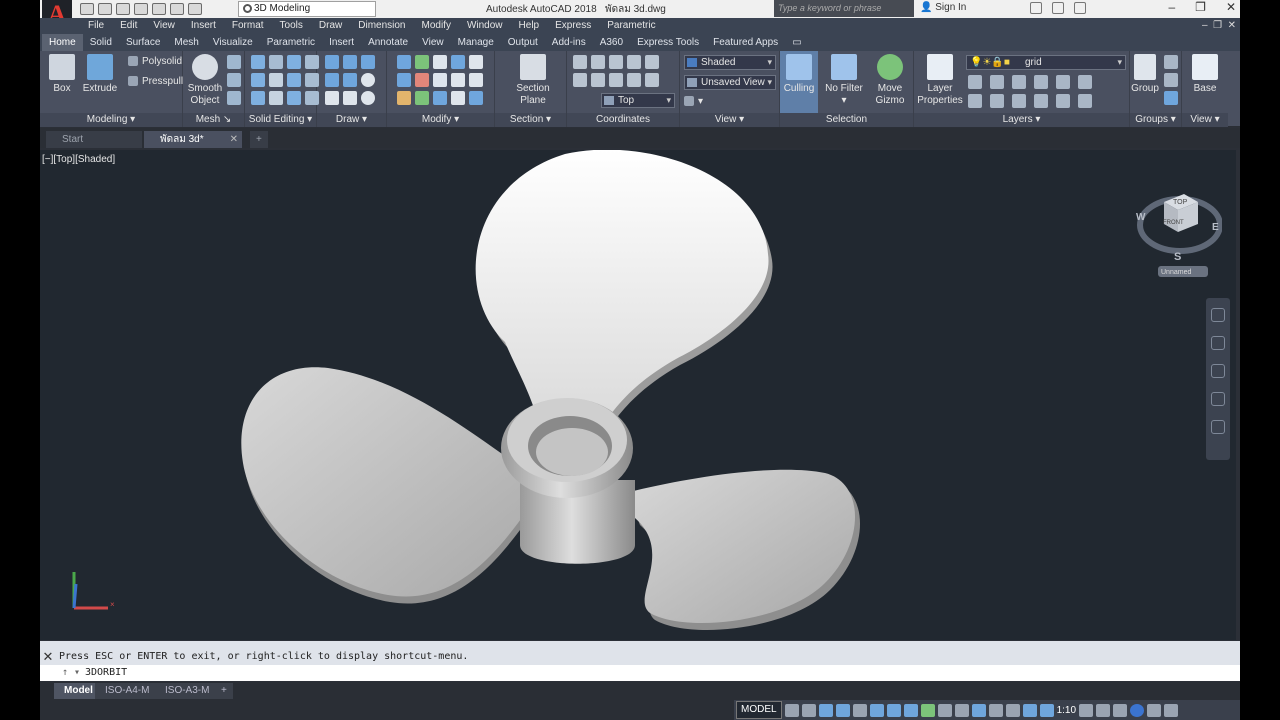 This screenshot has height=720, width=1280. I want to click on interfere-icon, so click(276, 80).